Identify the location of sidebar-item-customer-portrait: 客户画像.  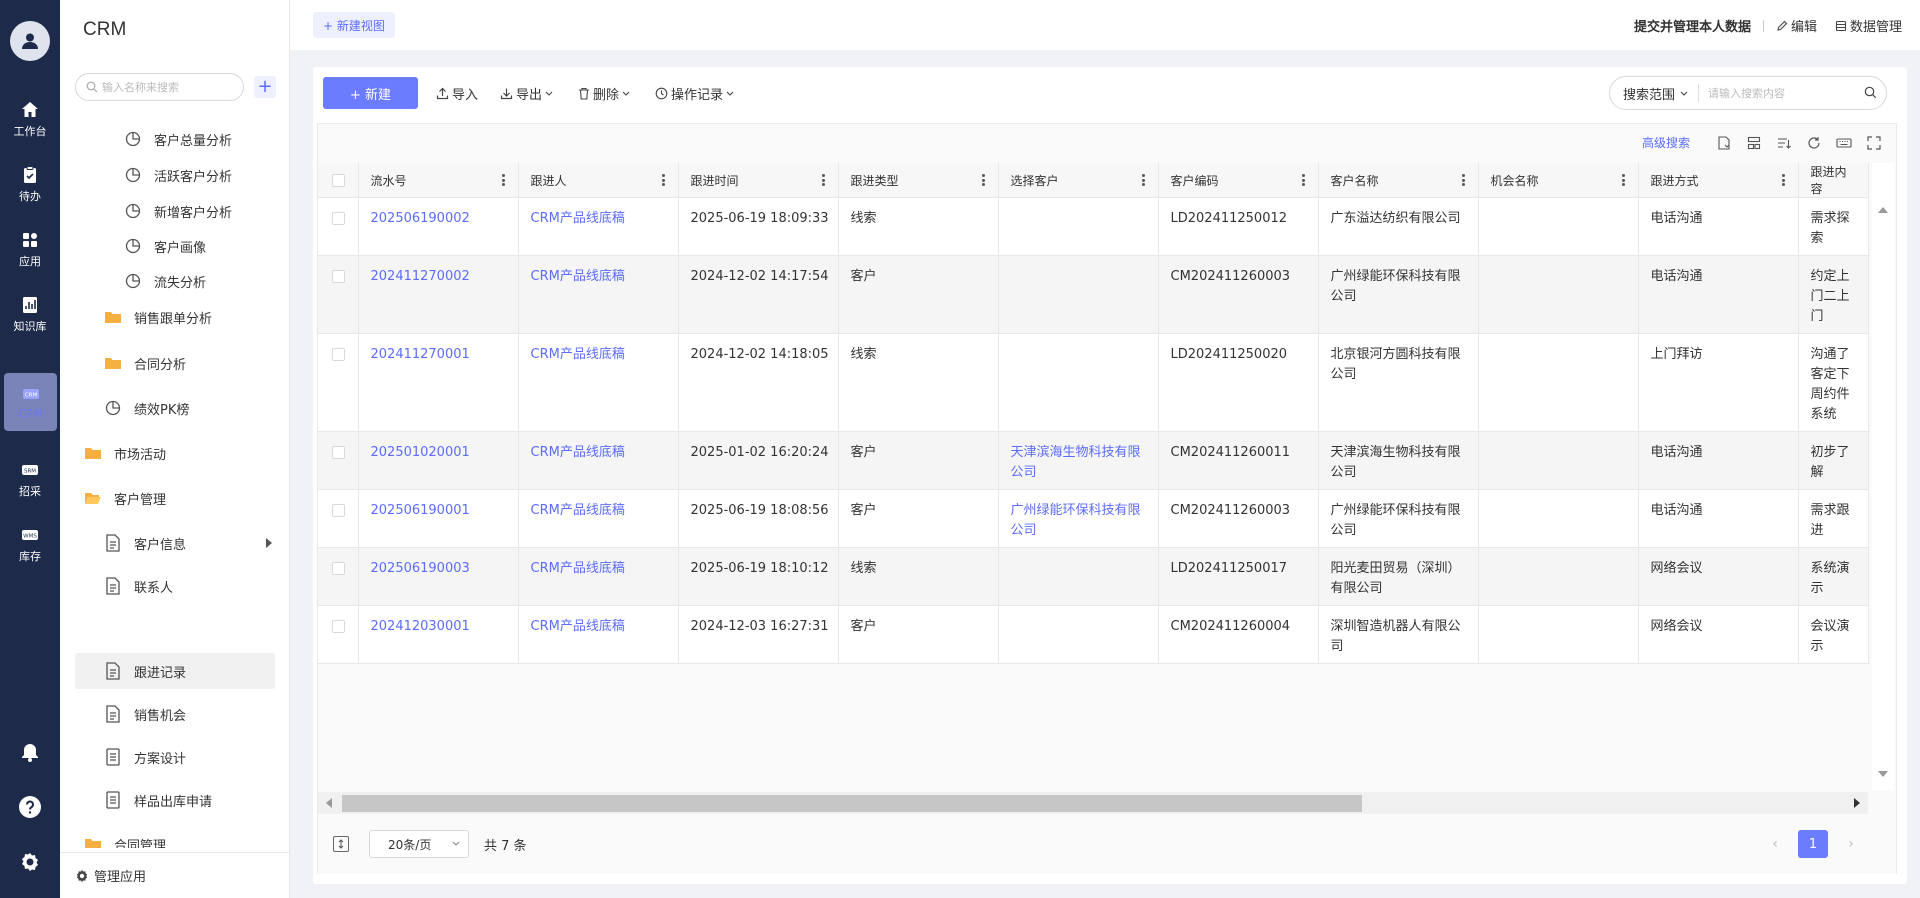
(204, 246).